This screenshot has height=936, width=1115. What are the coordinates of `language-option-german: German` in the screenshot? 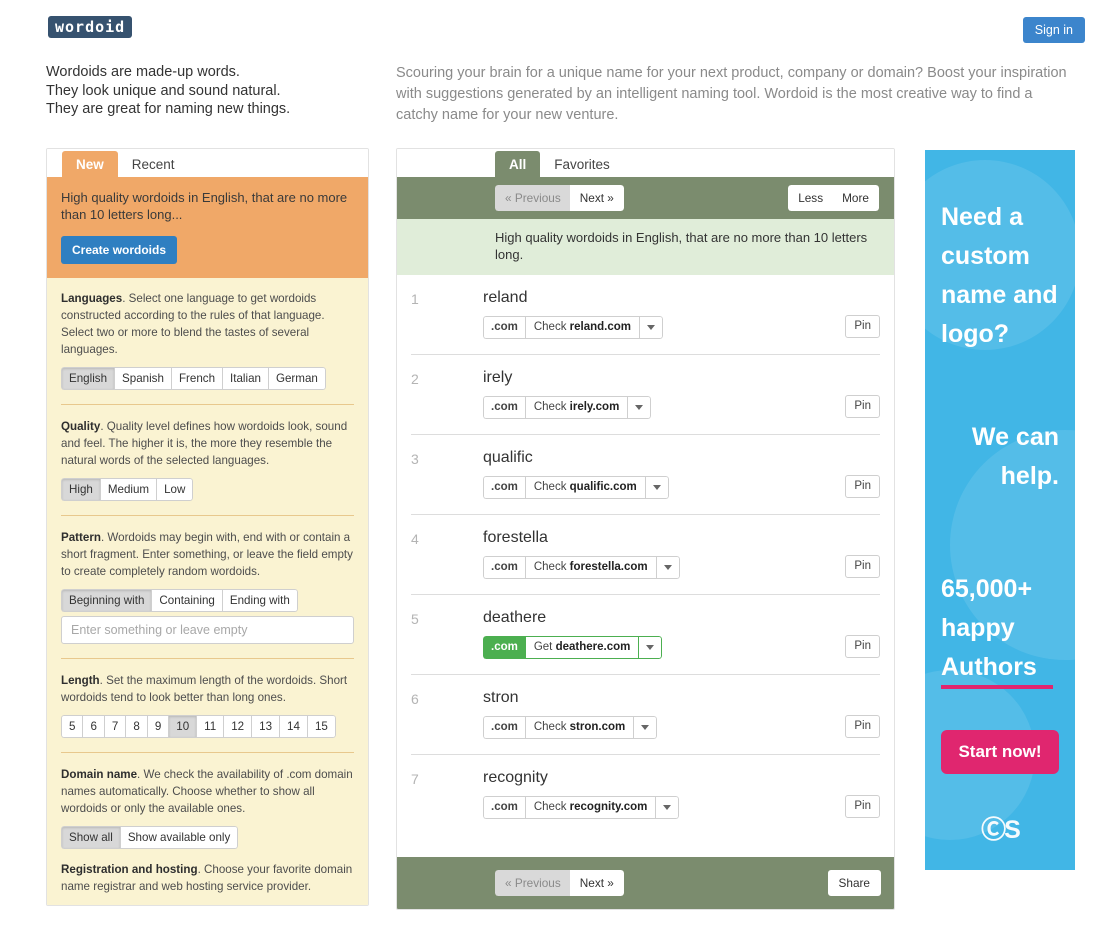 It's located at (296, 378).